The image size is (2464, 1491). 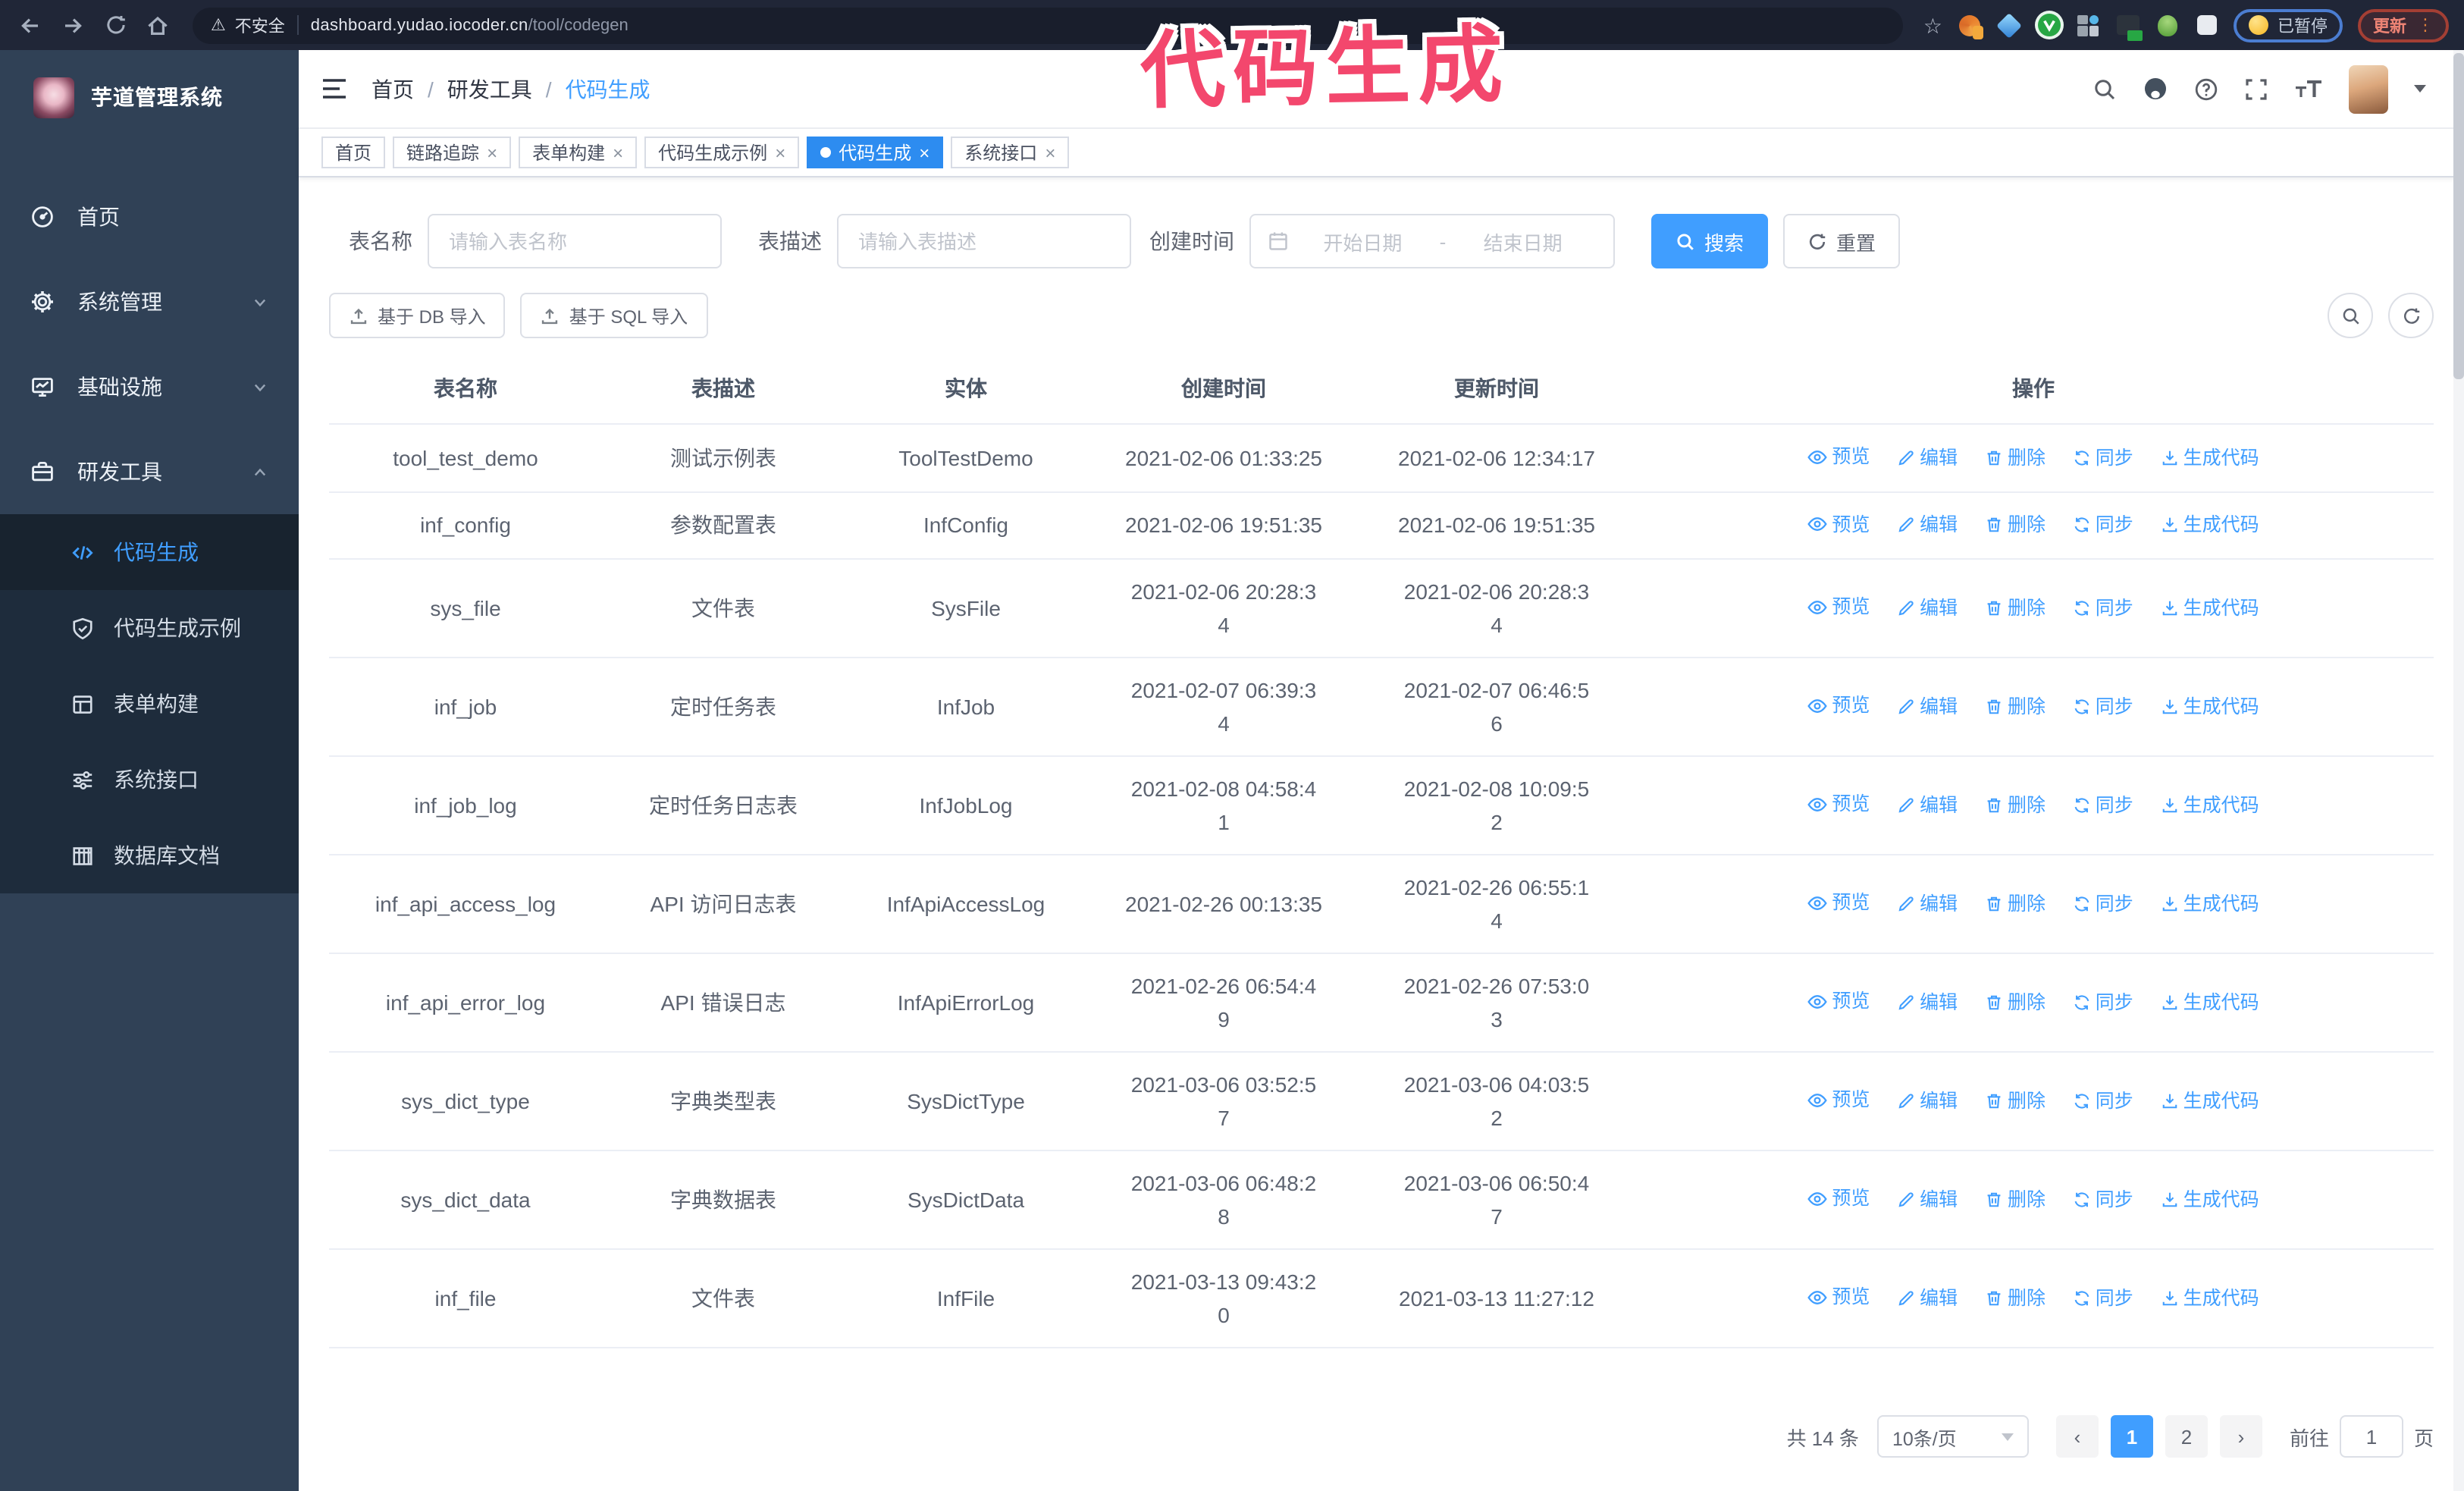 I want to click on gem-extension-icon, so click(x=2009, y=25).